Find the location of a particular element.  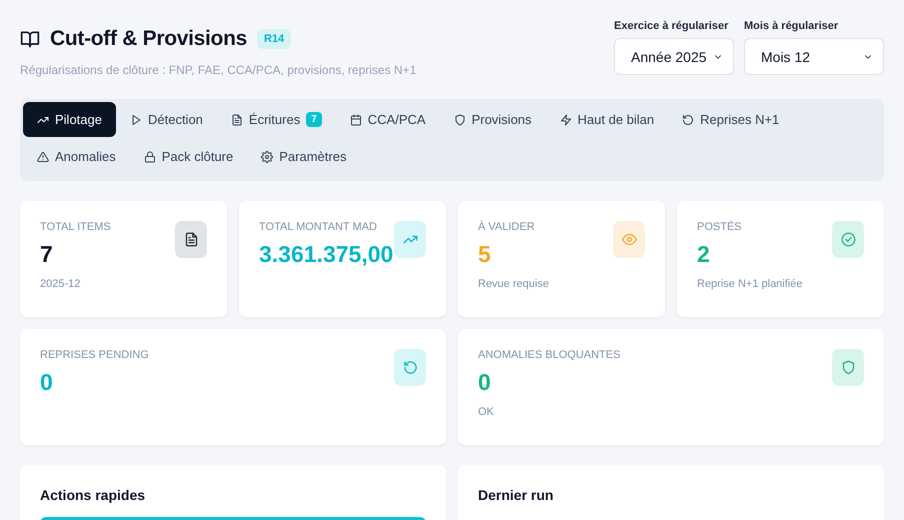

book-icon is located at coordinates (30, 39).